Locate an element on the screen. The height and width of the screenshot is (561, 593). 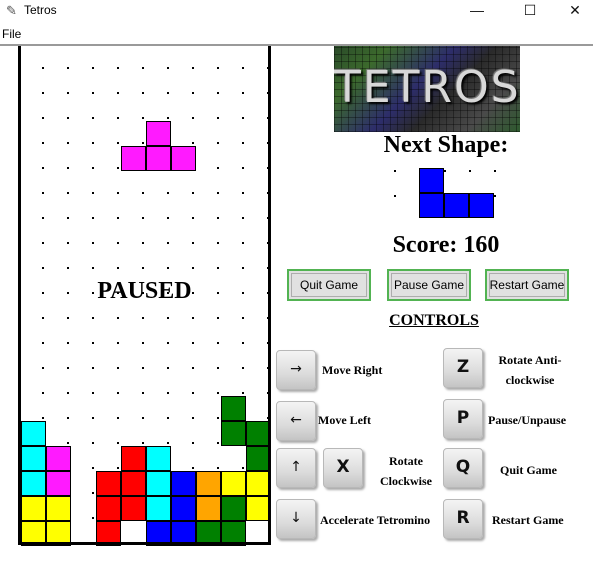
pause-unpause-label: Pause/Unpause is located at coordinates (527, 420).